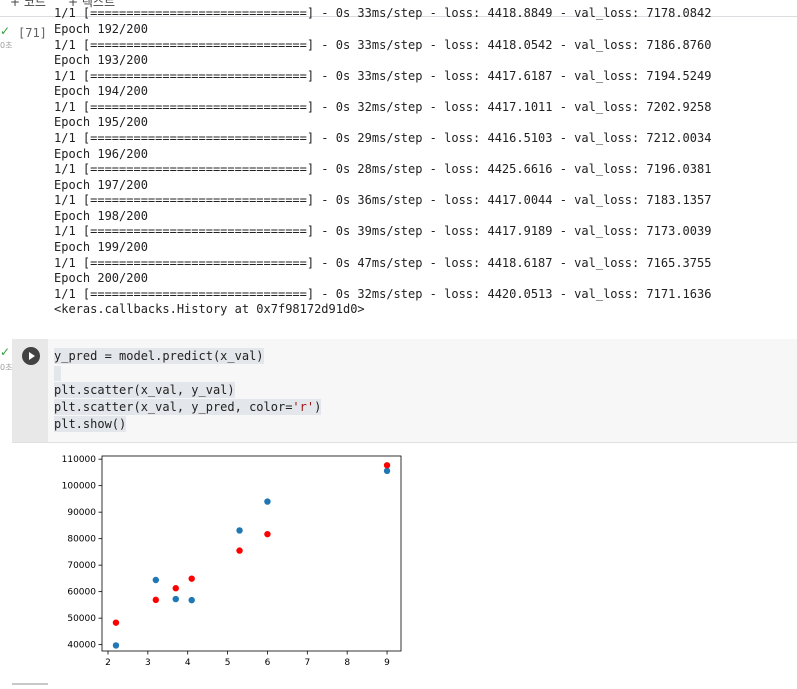 This screenshot has height=689, width=797. Describe the element at coordinates (101, 29) in the screenshot. I see `log-line: Epoch 192/200` at that location.